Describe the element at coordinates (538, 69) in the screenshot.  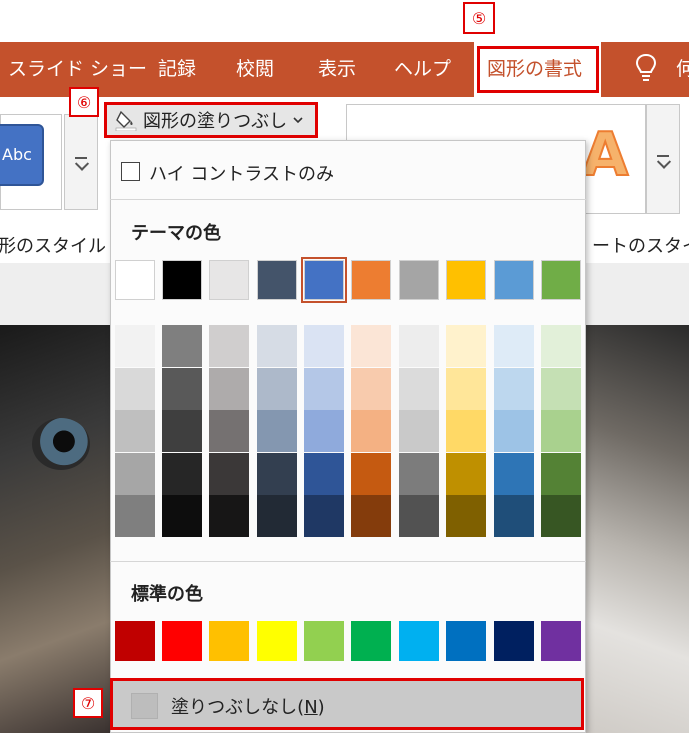
I see `highlight-shape-format-tab` at that location.